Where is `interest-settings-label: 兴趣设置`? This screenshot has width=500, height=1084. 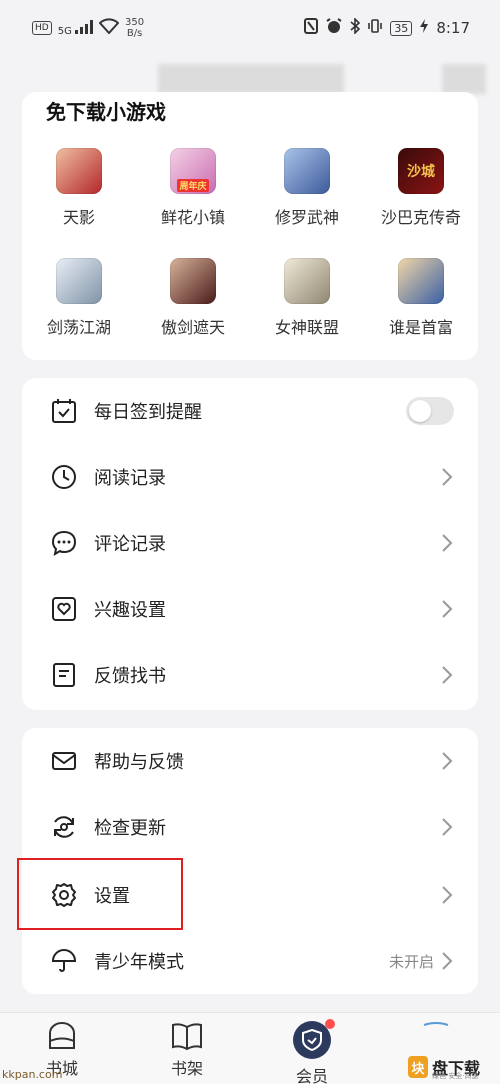 interest-settings-label: 兴趣设置 is located at coordinates (130, 610).